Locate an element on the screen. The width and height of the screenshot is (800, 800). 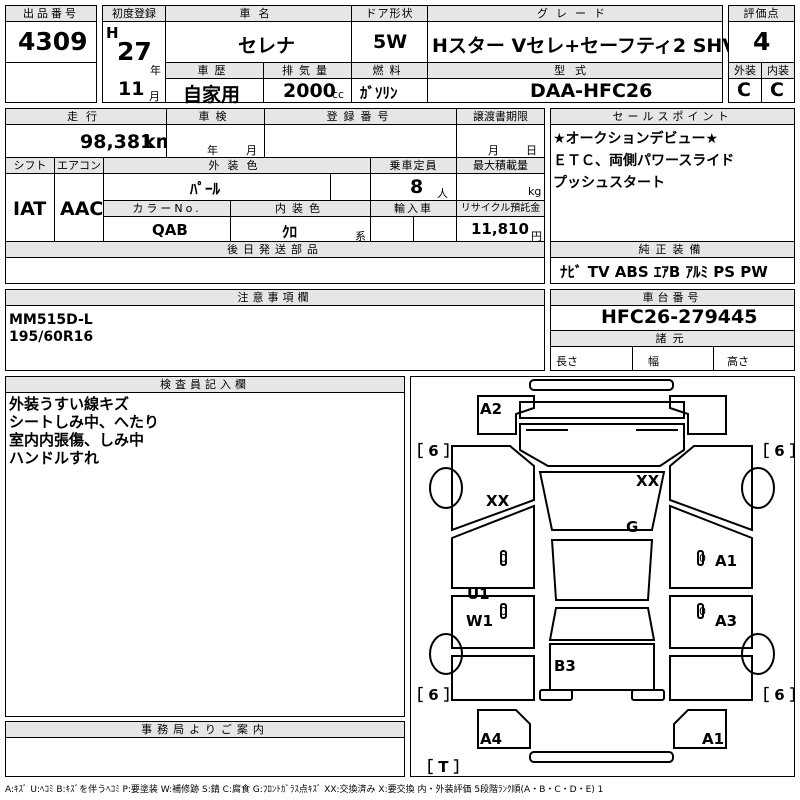
mark-rear-door-left-1: U1 is located at coordinates (478, 594).